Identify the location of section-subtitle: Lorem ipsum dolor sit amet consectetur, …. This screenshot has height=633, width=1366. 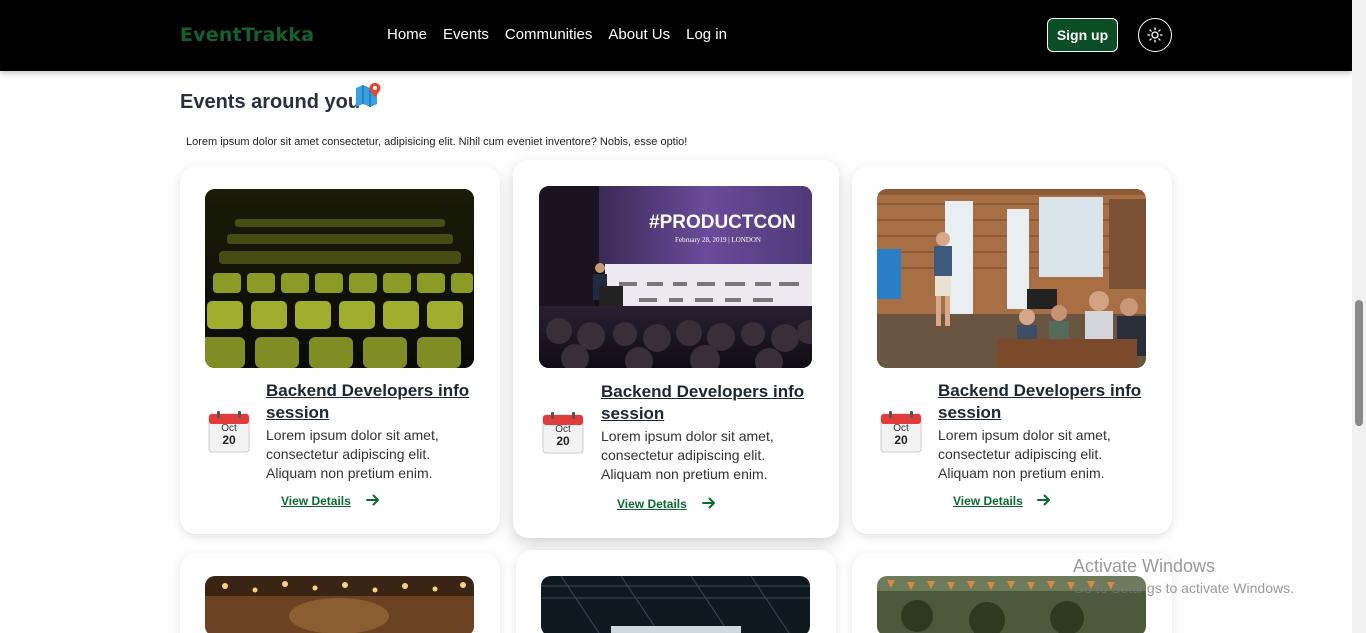
(437, 142).